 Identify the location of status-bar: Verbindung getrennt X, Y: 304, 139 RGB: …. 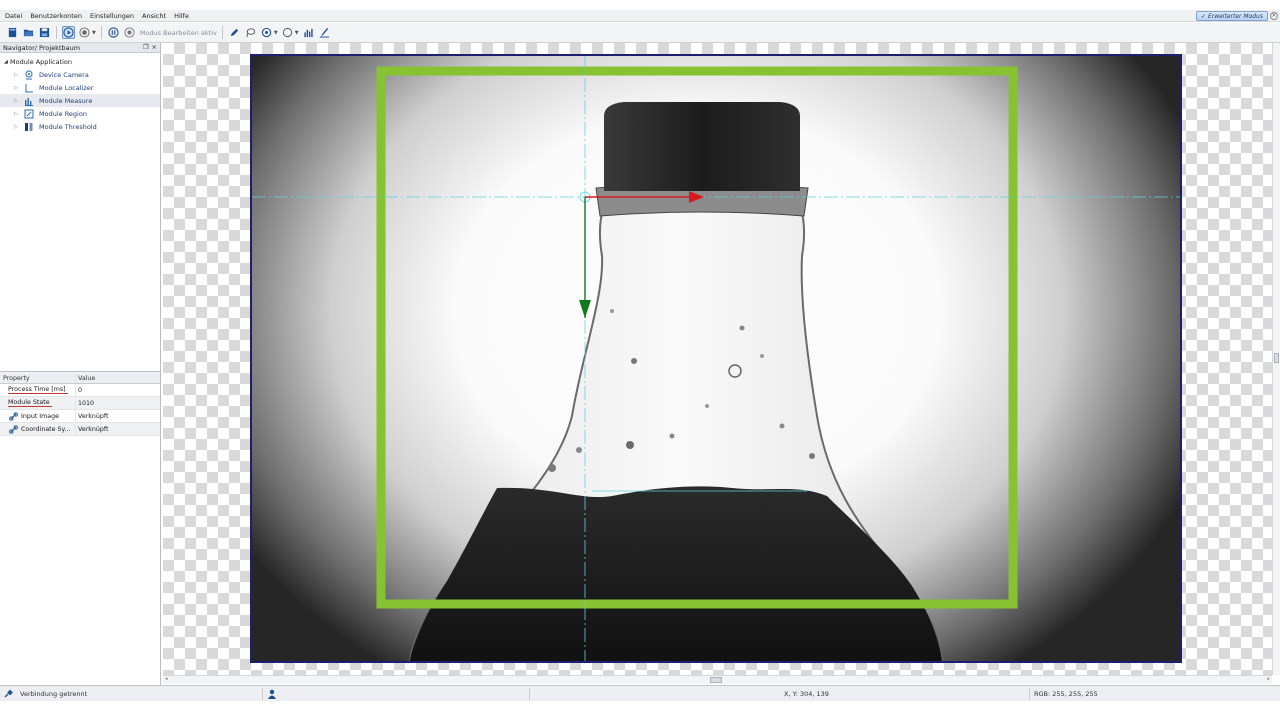
(640, 693).